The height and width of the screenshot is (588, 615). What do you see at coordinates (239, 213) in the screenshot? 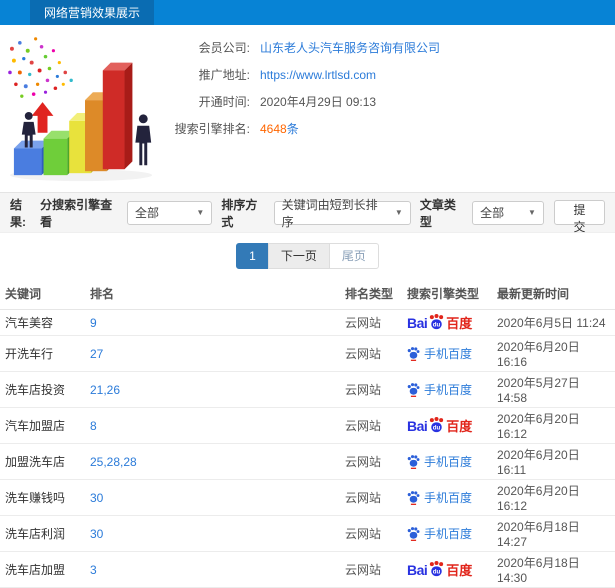
I see `sort-filter-label: 排序方式` at bounding box center [239, 213].